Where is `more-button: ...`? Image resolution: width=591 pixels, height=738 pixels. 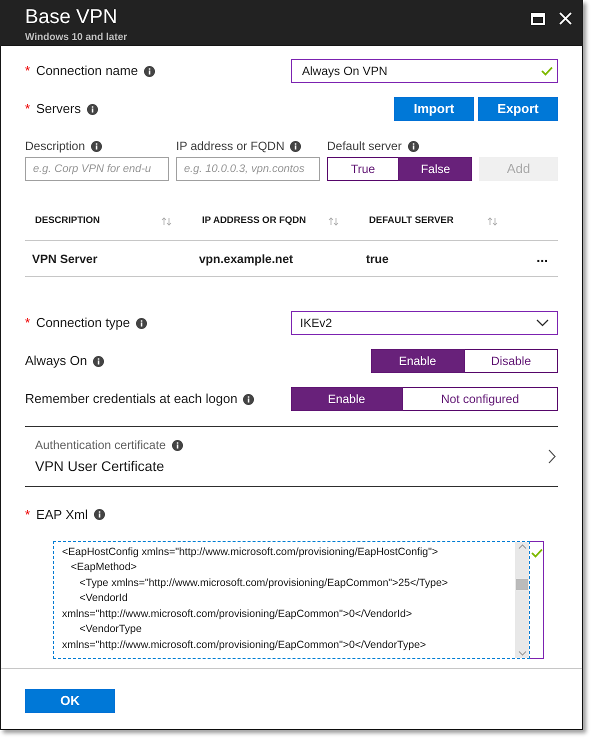
more-button: ... is located at coordinates (542, 259).